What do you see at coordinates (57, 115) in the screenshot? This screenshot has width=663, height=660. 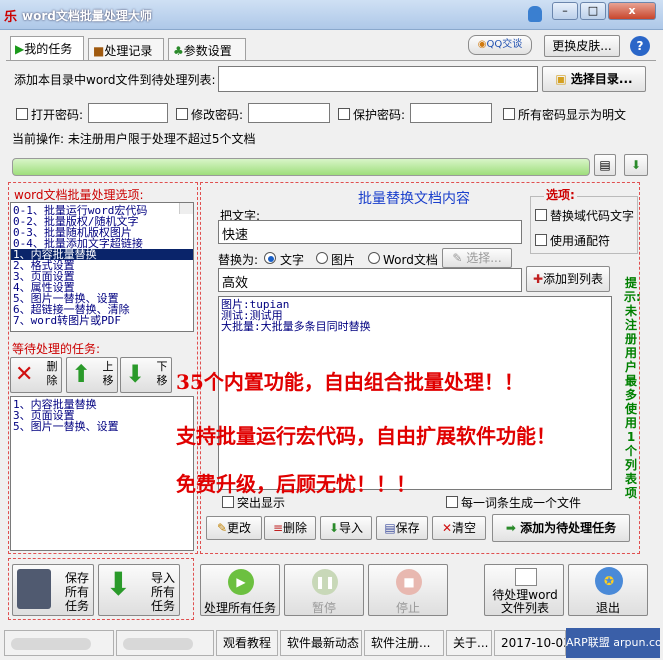 I see `open-password-label: 打开密码:` at bounding box center [57, 115].